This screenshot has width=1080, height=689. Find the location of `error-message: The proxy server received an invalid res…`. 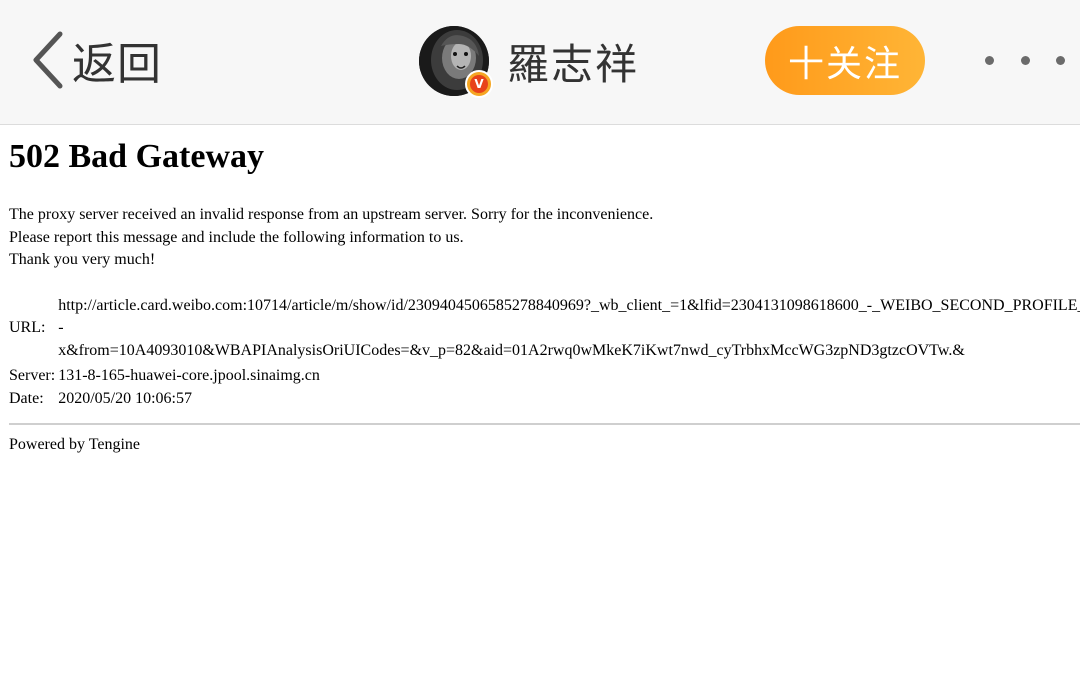

error-message: The proxy server received an invalid res… is located at coordinates (544, 238).